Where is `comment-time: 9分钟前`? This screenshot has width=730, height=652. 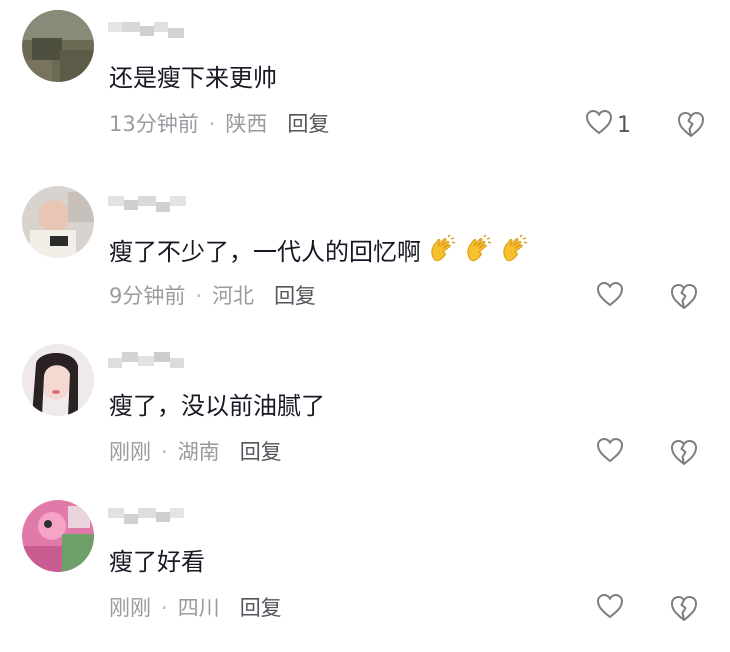
comment-time: 9分钟前 is located at coordinates (147, 296).